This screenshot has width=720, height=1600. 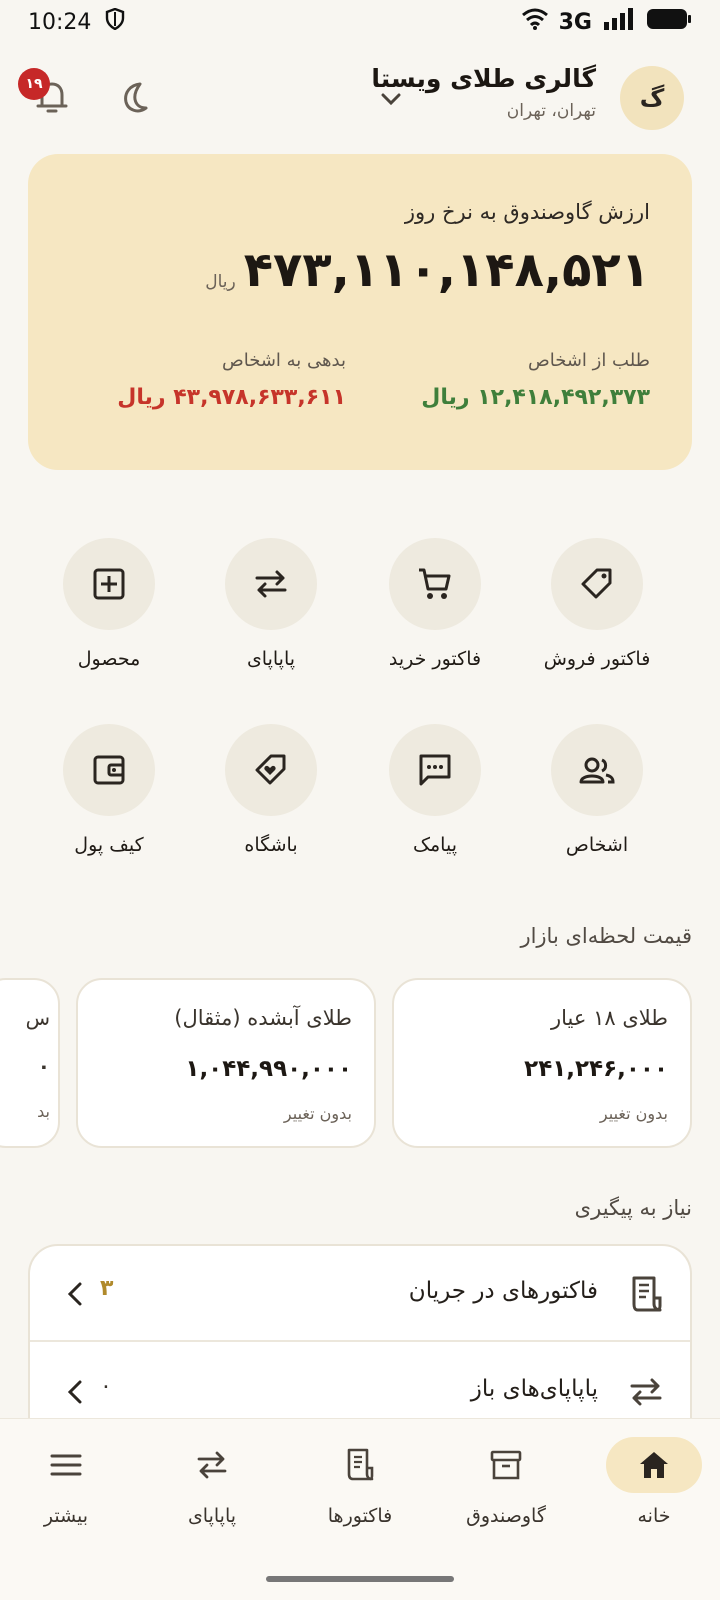 What do you see at coordinates (107, 1288) in the screenshot?
I see `followup-count: ۳` at bounding box center [107, 1288].